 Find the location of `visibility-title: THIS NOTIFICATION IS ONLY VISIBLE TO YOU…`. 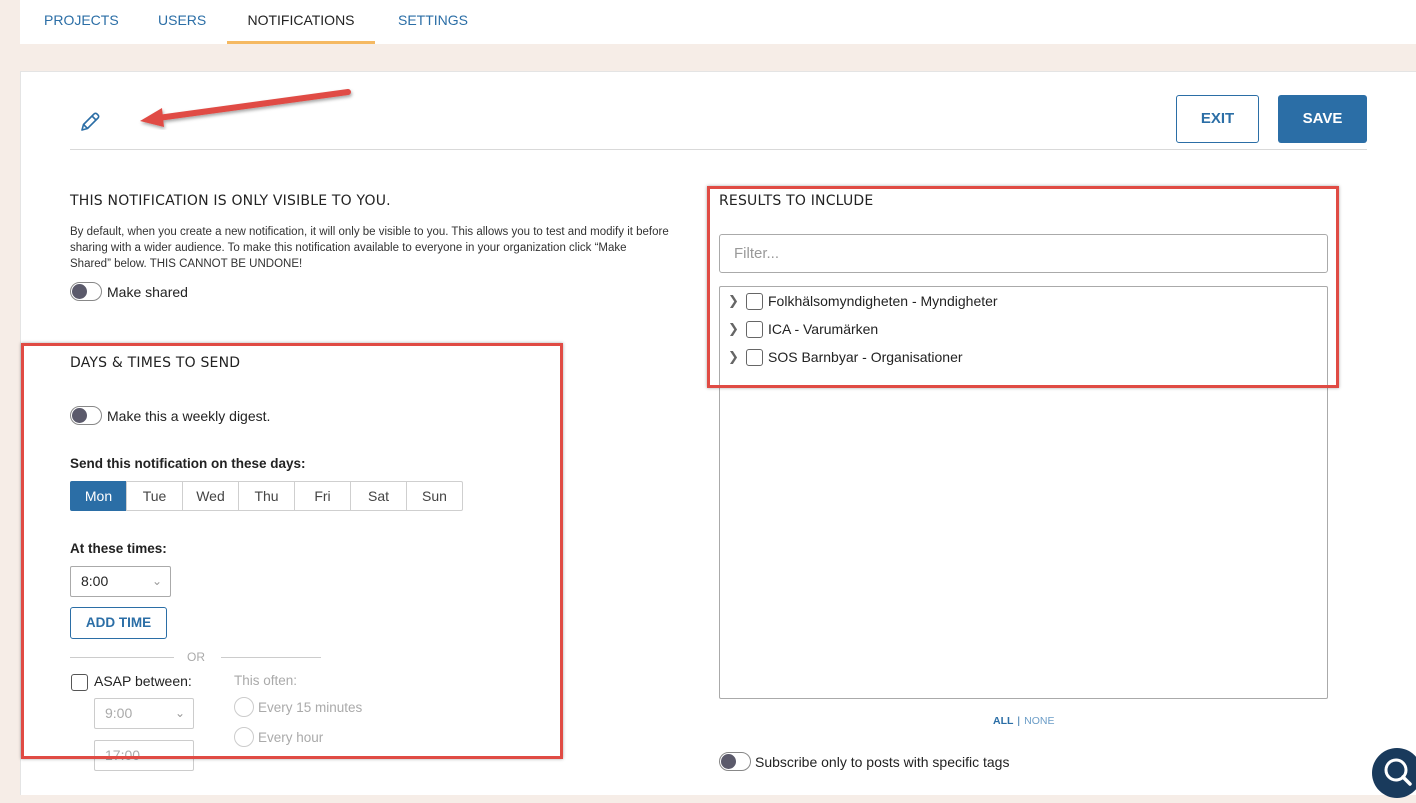

visibility-title: THIS NOTIFICATION IS ONLY VISIBLE TO YOU… is located at coordinates (230, 201).